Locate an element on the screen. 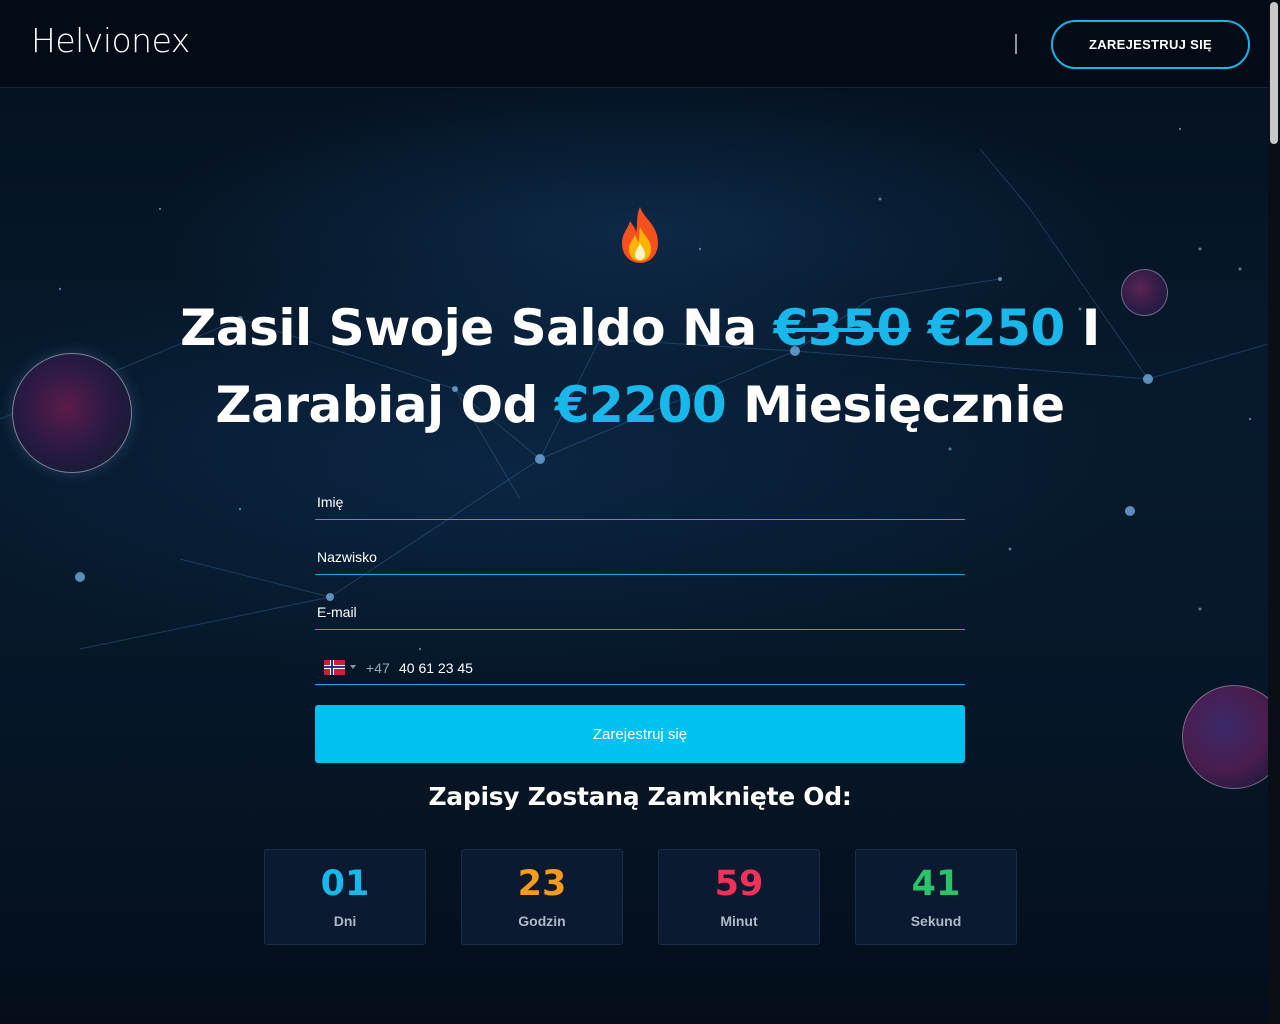 Image resolution: width=1280 pixels, height=1024 pixels. last-name-placeholder: Nazwisko is located at coordinates (347, 557).